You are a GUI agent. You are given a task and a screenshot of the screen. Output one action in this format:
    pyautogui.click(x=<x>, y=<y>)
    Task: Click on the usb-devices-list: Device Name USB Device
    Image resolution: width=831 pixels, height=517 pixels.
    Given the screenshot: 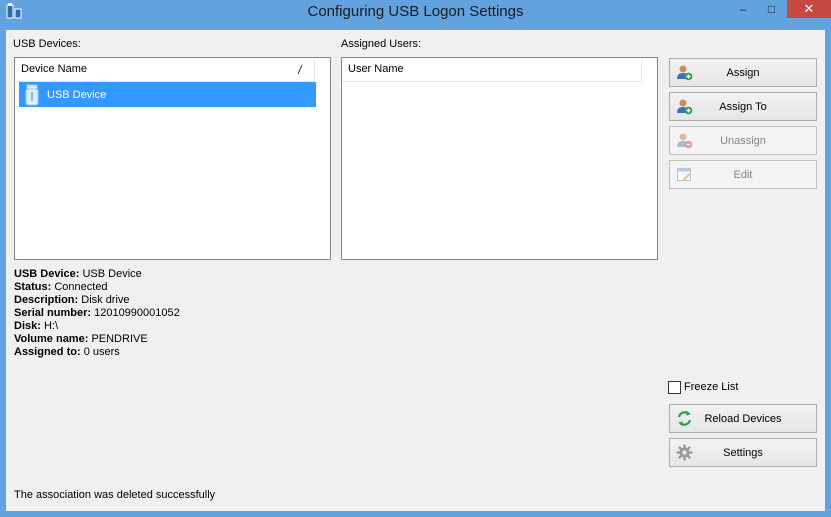 What is the action you would take?
    pyautogui.click(x=172, y=158)
    